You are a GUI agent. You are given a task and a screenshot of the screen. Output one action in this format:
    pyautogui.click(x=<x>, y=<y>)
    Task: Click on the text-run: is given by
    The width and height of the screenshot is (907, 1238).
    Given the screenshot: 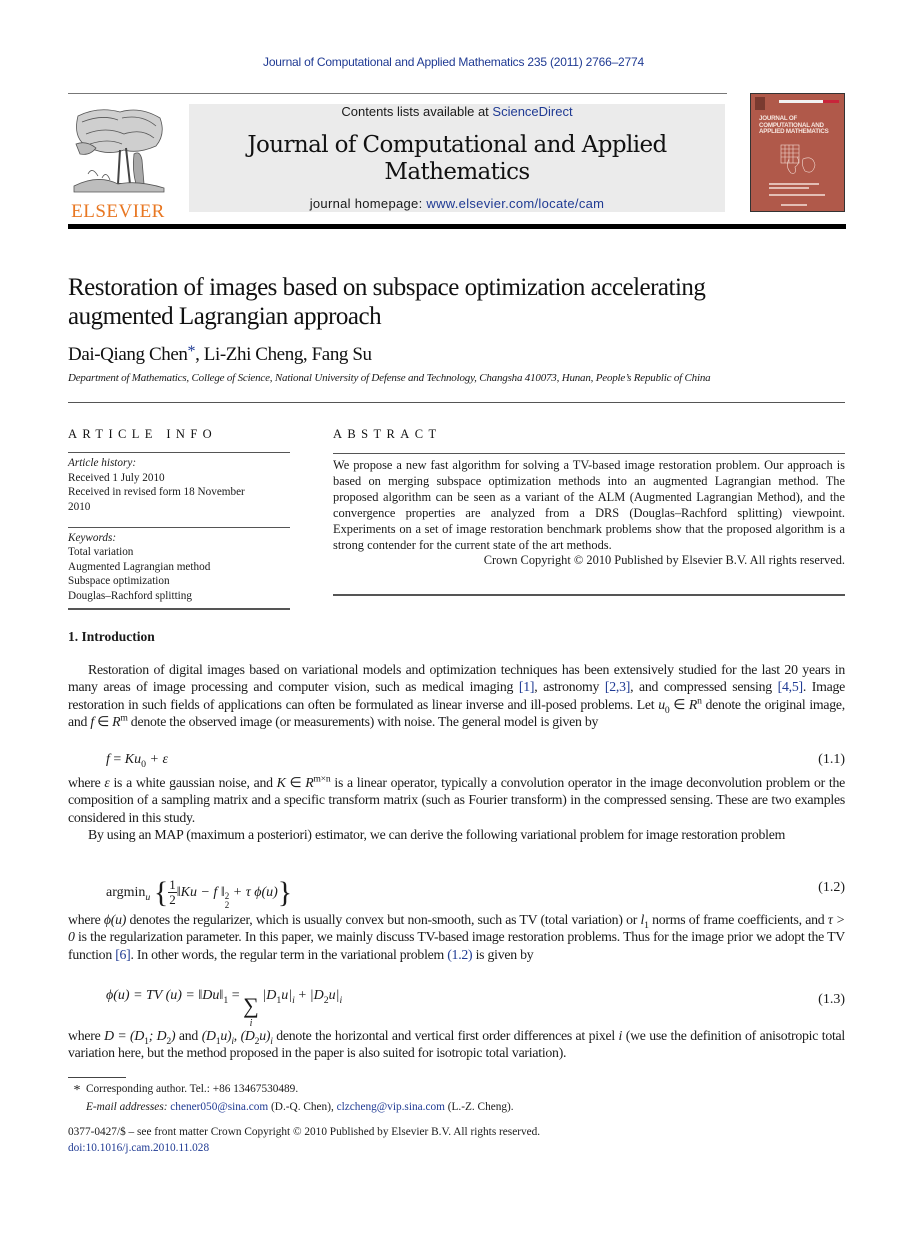 What is the action you would take?
    pyautogui.click(x=503, y=954)
    